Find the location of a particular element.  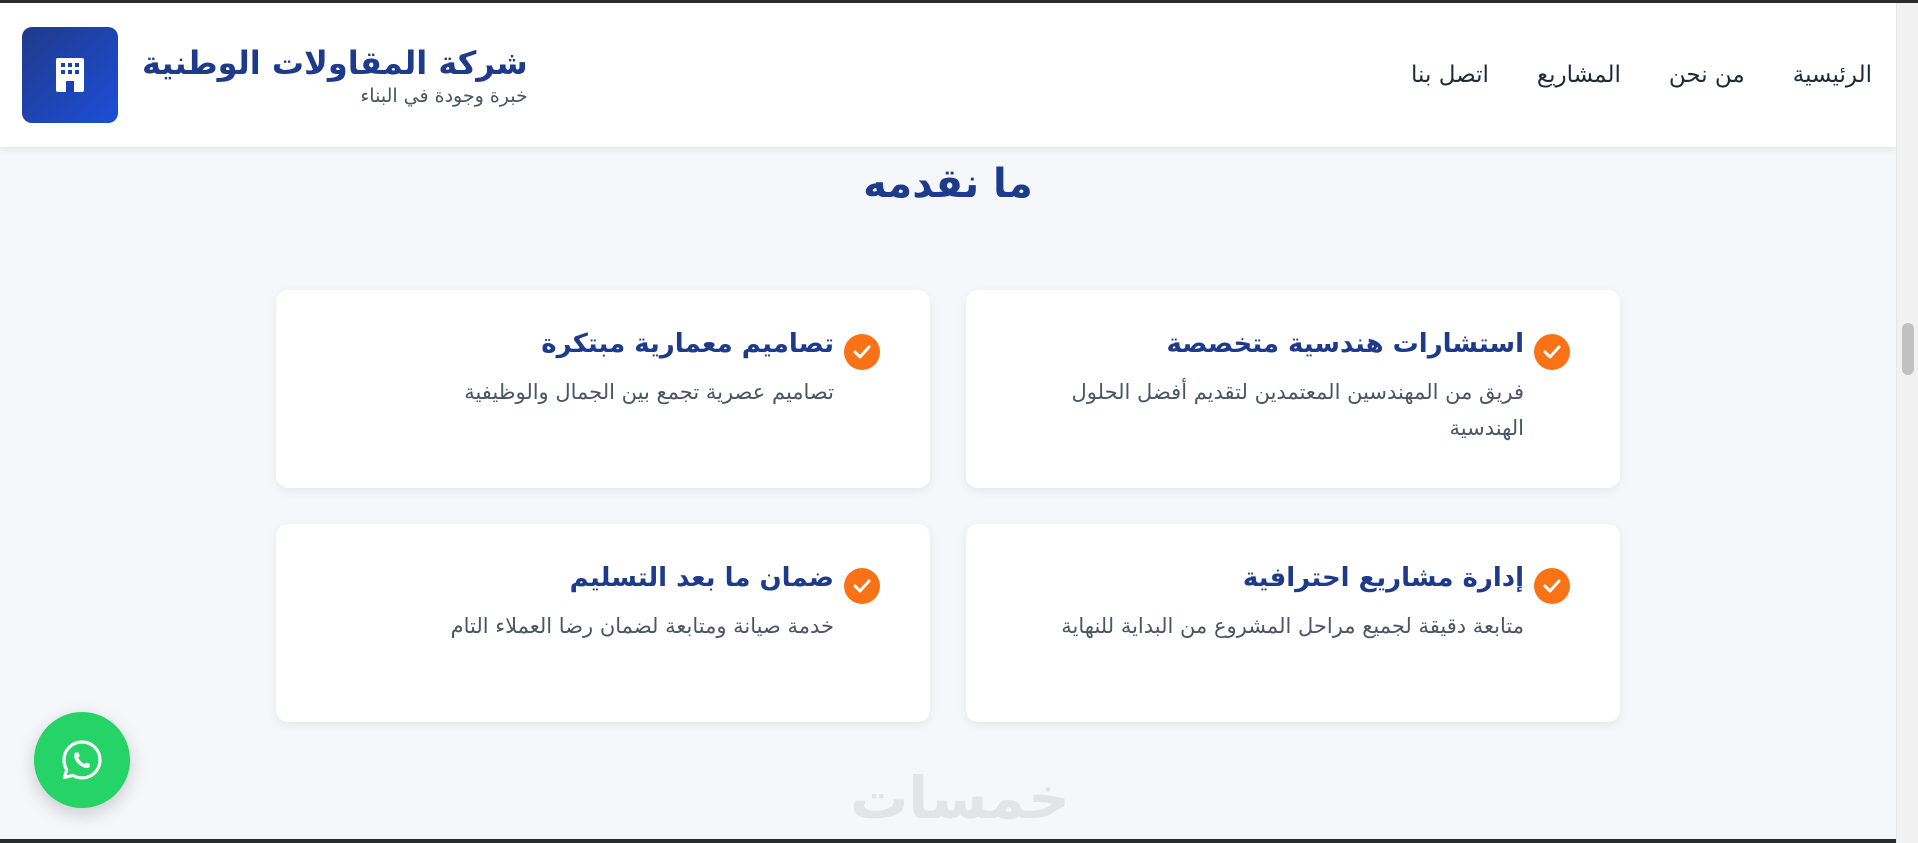

nav-link-projects: المشاريع is located at coordinates (1579, 75).